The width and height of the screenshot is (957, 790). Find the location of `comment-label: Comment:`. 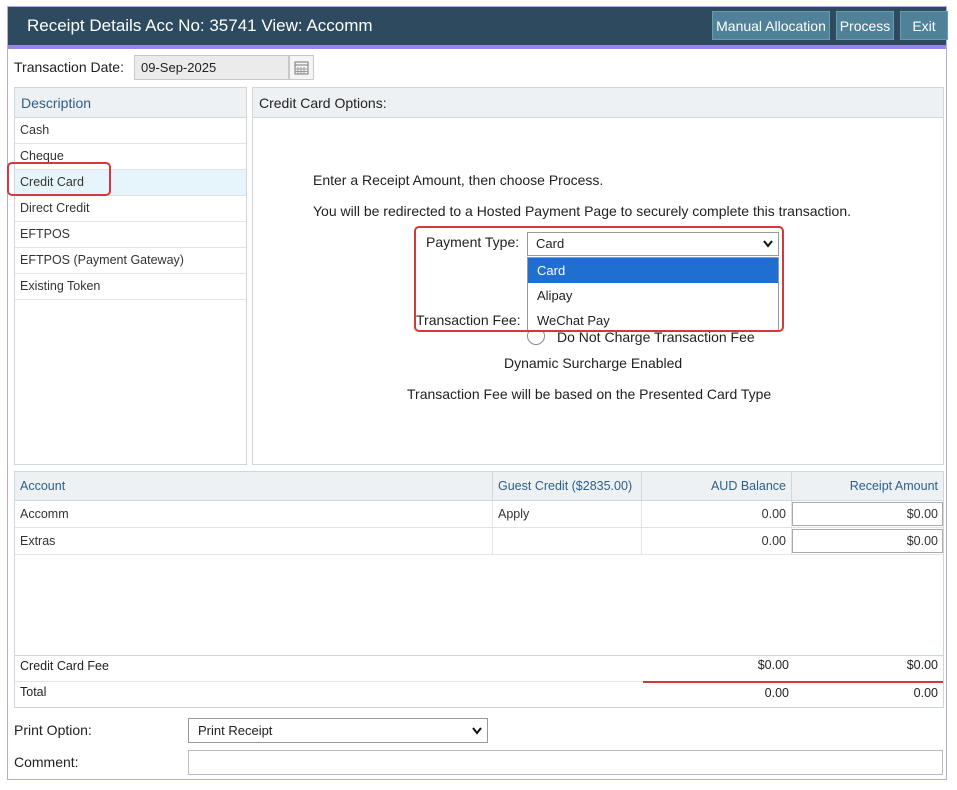

comment-label: Comment: is located at coordinates (46, 762).